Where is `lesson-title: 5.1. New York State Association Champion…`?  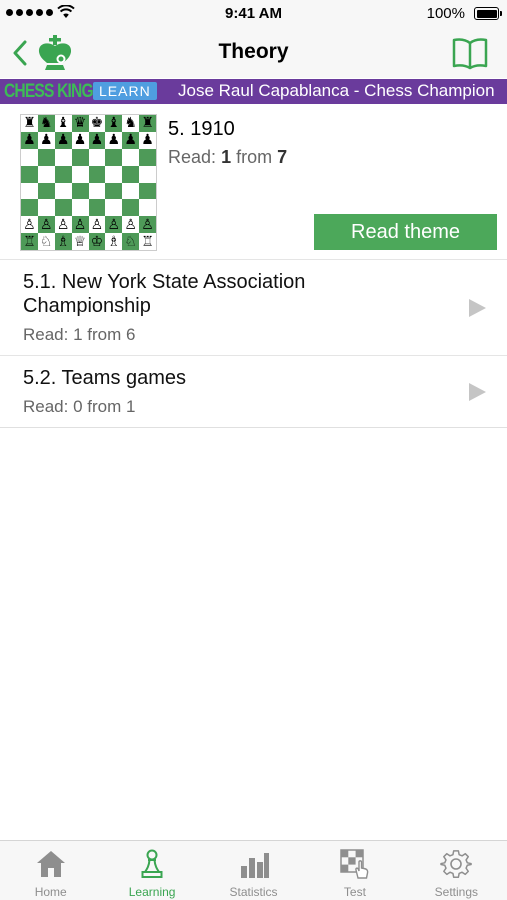
lesson-title: 5.1. New York State Association Champion… is located at coordinates (164, 294).